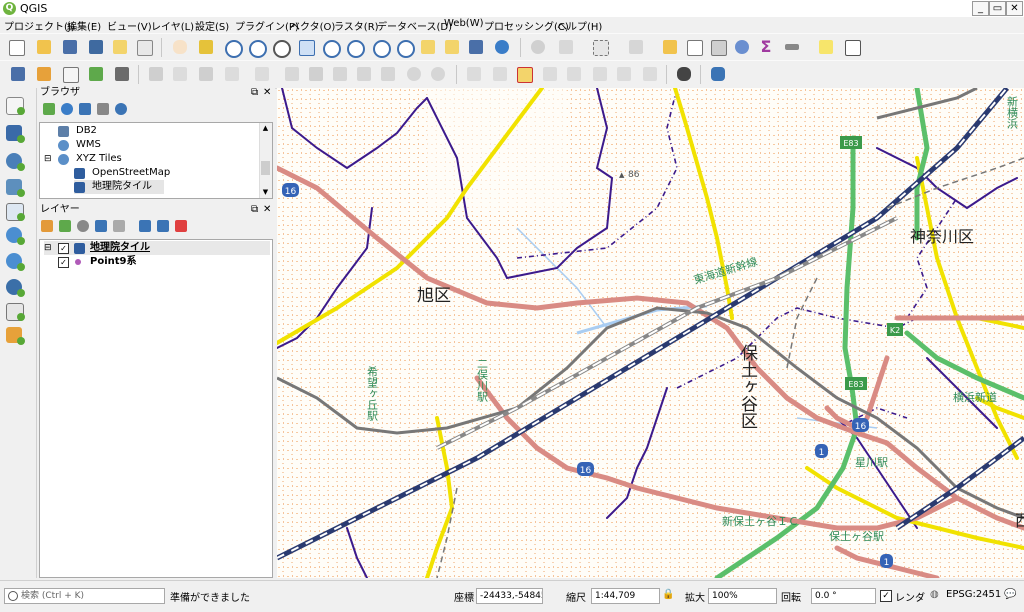 The width and height of the screenshot is (1024, 612). I want to click on label-style-button, so click(500, 74).